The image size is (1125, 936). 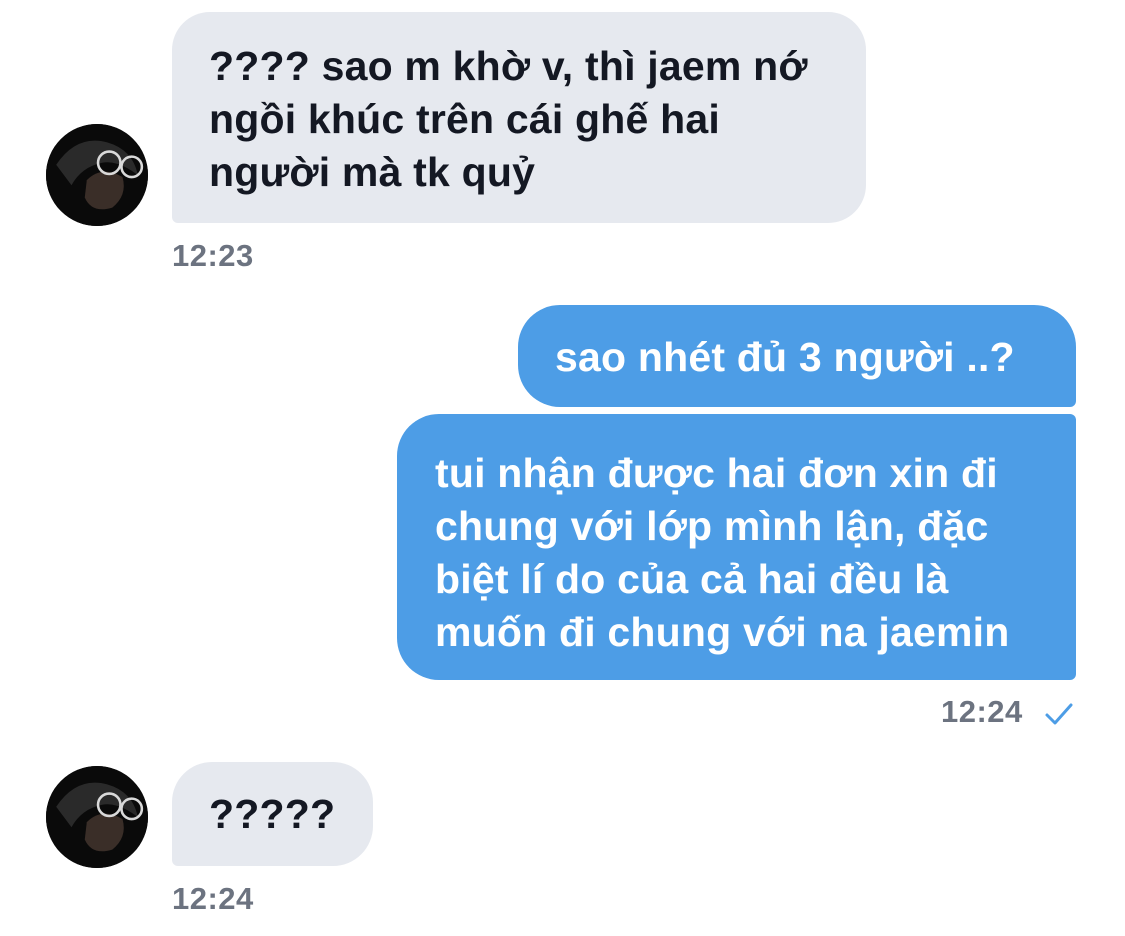 I want to click on check-icon, so click(x=1059, y=714).